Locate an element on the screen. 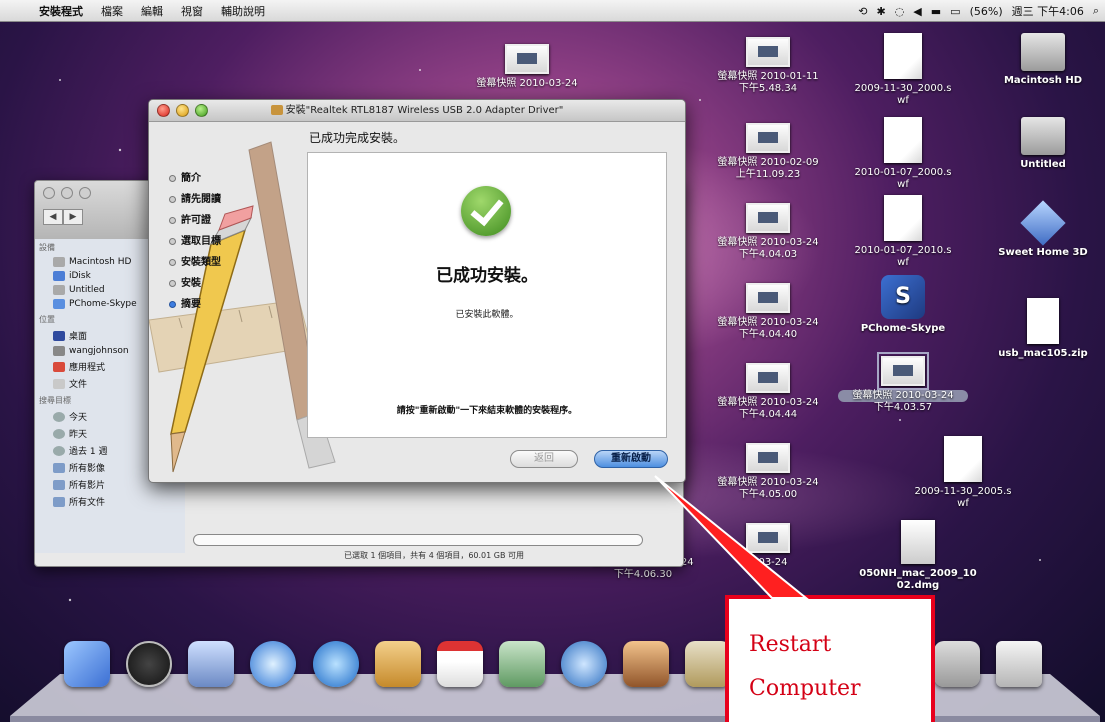 This screenshot has width=1105, height=722. volume-icon: ◀ is located at coordinates (917, 11).